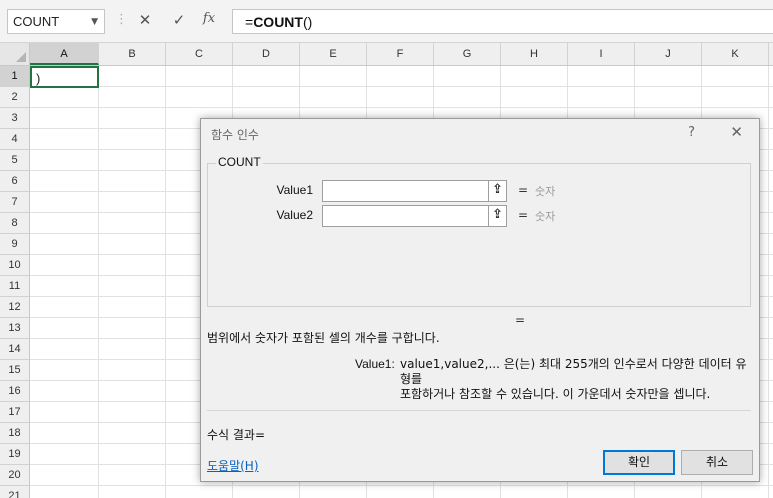  What do you see at coordinates (668, 54) in the screenshot?
I see `column-header-j: J` at bounding box center [668, 54].